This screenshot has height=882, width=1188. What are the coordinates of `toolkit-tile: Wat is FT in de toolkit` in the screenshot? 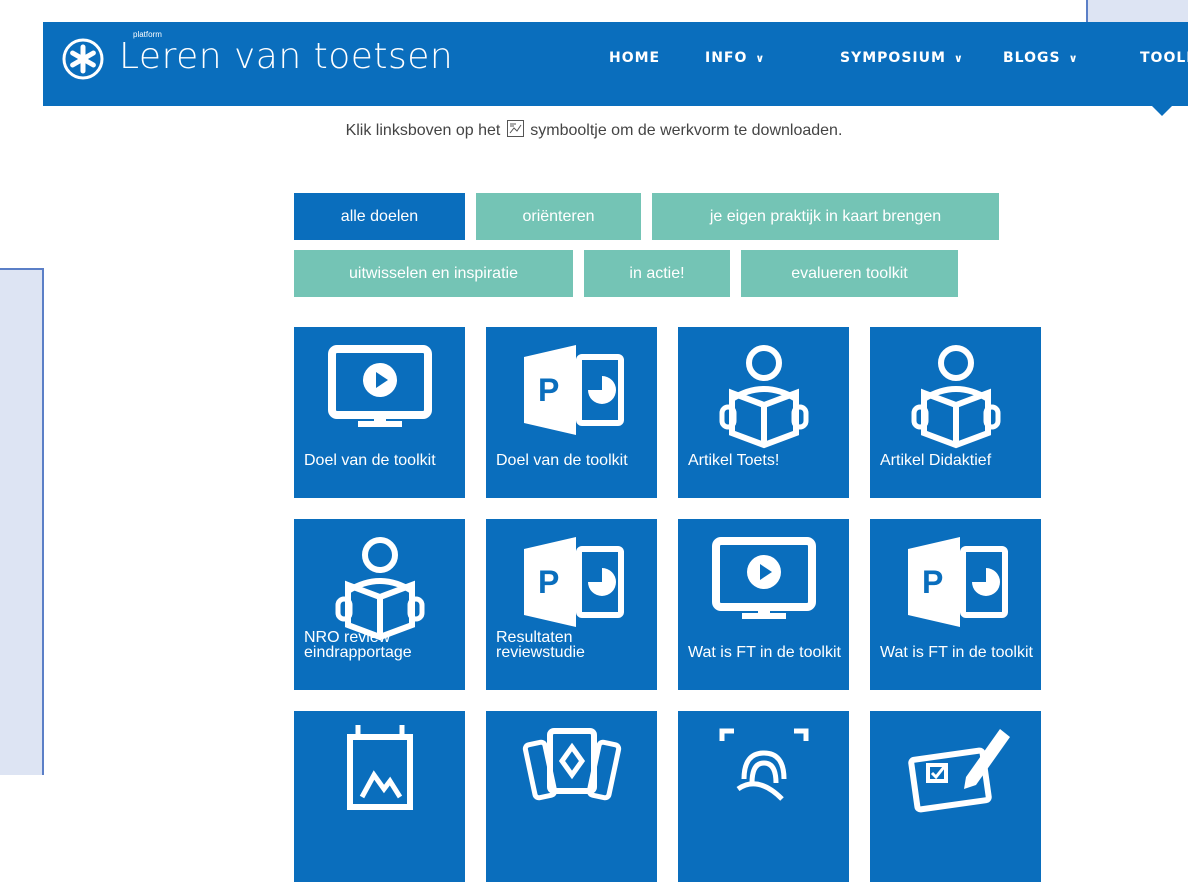 It's located at (763, 604).